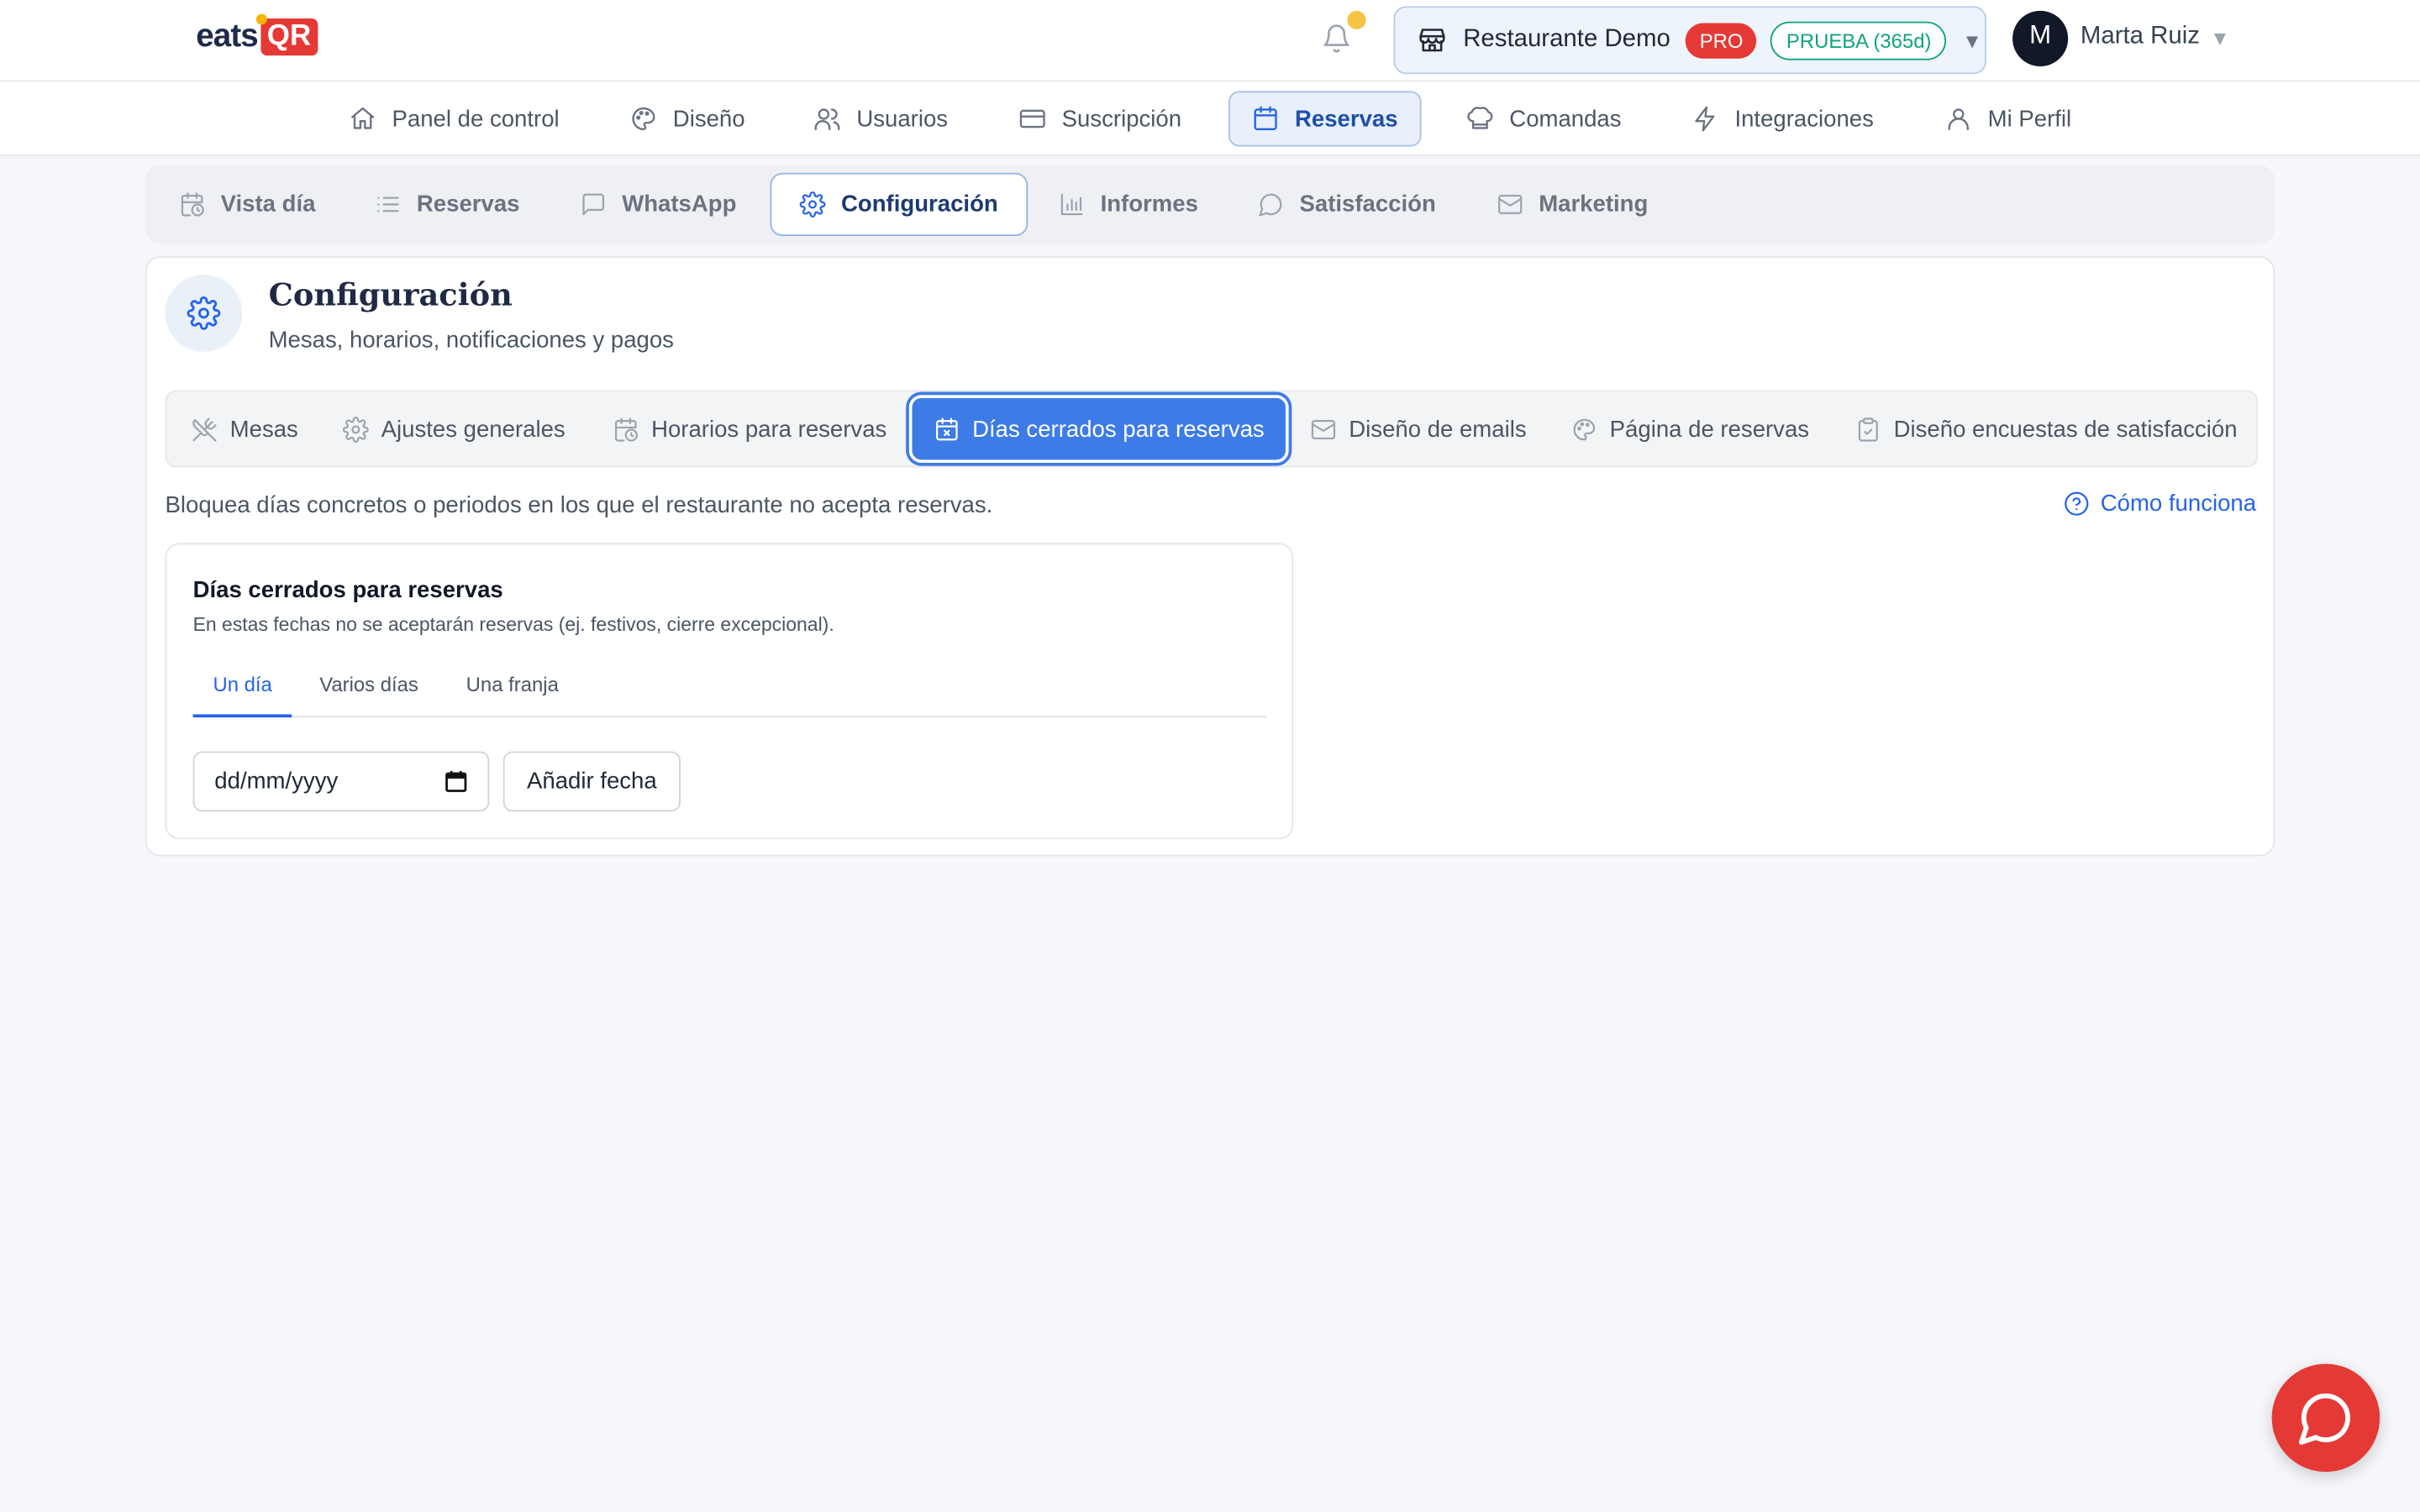 This screenshot has height=1512, width=2420. What do you see at coordinates (2220, 38) in the screenshot?
I see `user-menu-chevron-icon: ▼` at bounding box center [2220, 38].